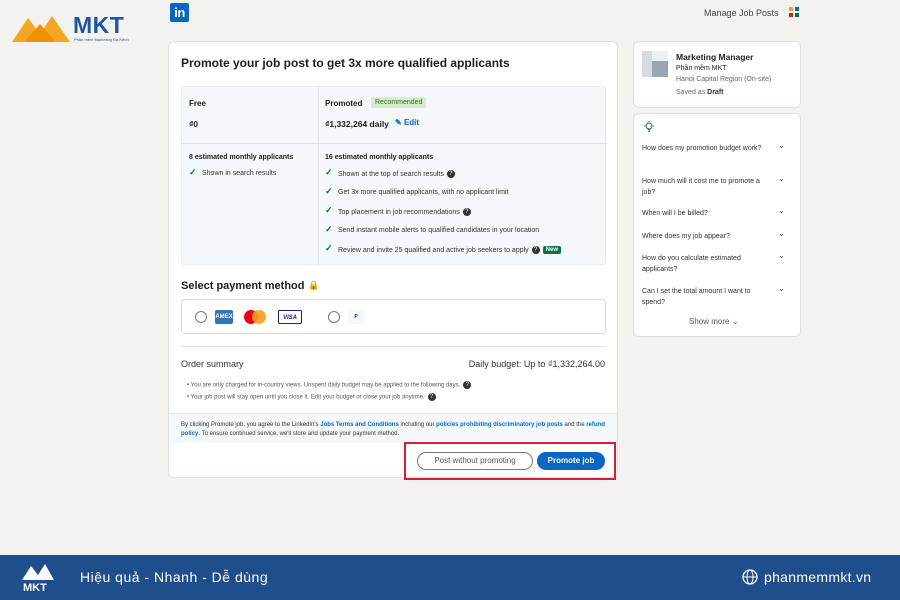 The width and height of the screenshot is (900, 600). What do you see at coordinates (334, 317) in the screenshot?
I see `paypal-radio` at bounding box center [334, 317].